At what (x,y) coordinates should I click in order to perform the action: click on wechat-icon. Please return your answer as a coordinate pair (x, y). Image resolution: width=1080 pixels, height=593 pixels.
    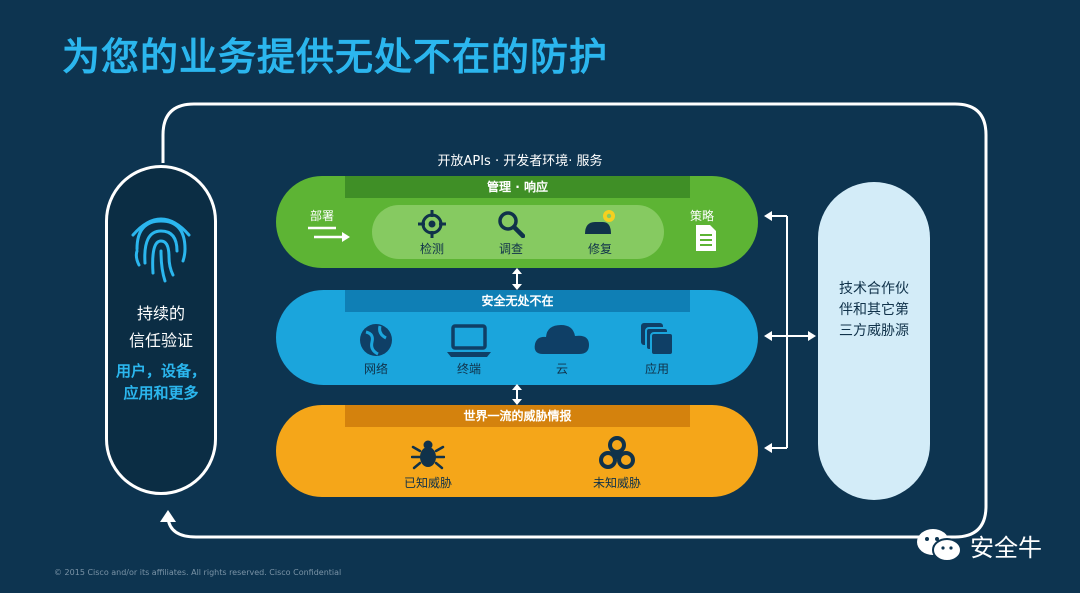
    Looking at the image, I should click on (939, 545).